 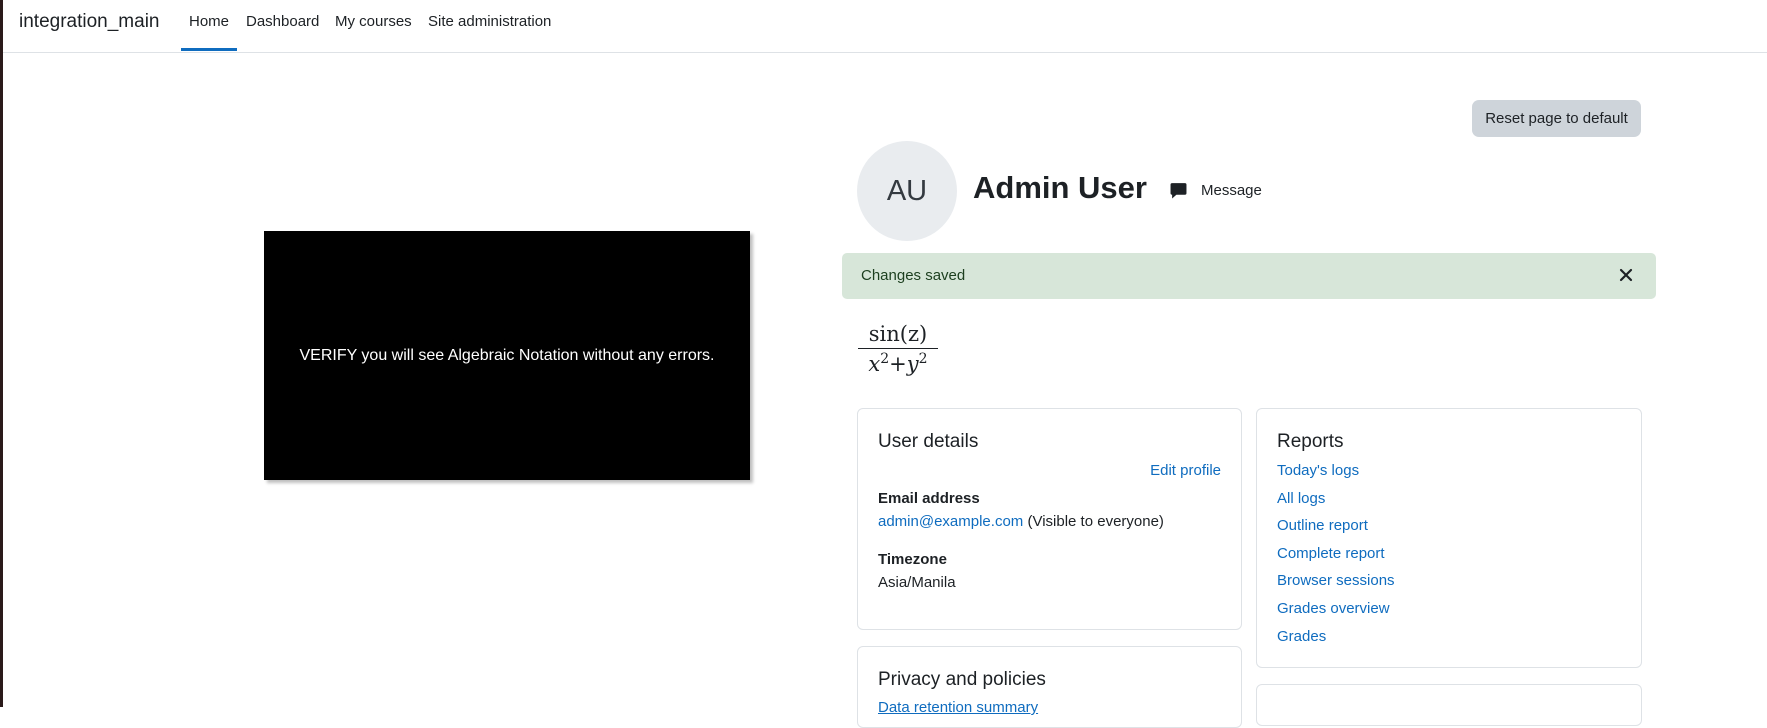 What do you see at coordinates (1095, 521) in the screenshot?
I see `email-visibility: (Visible to everyone)` at bounding box center [1095, 521].